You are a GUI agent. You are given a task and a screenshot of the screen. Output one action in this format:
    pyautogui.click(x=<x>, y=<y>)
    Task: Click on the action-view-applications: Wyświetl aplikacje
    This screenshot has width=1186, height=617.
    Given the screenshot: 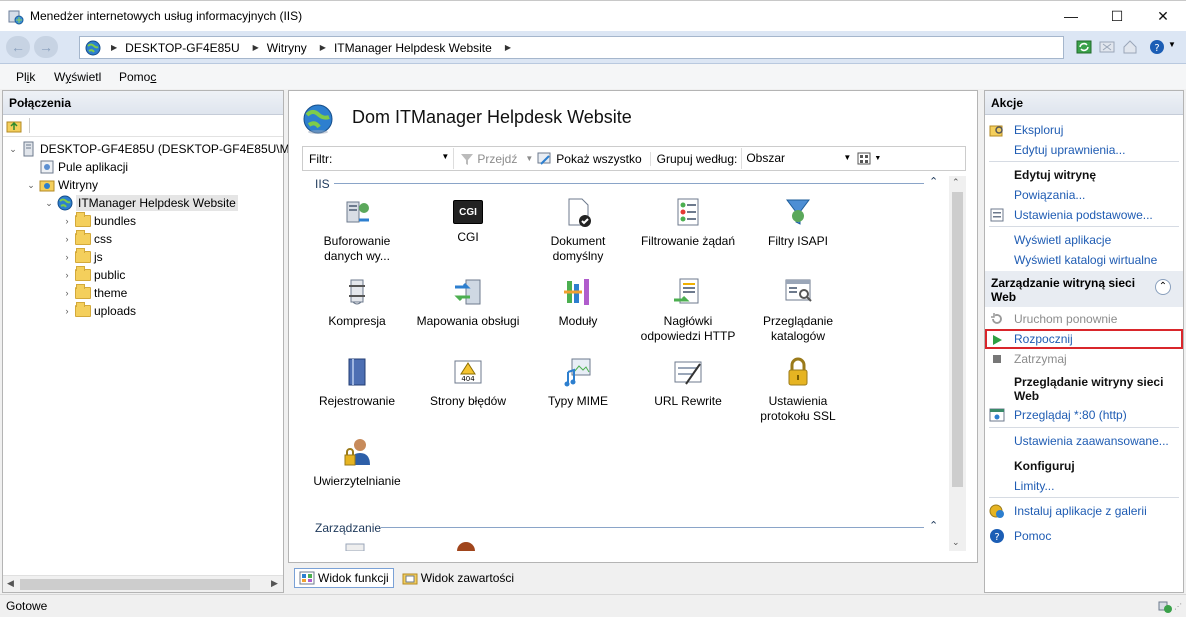 What is the action you would take?
    pyautogui.click(x=1084, y=240)
    